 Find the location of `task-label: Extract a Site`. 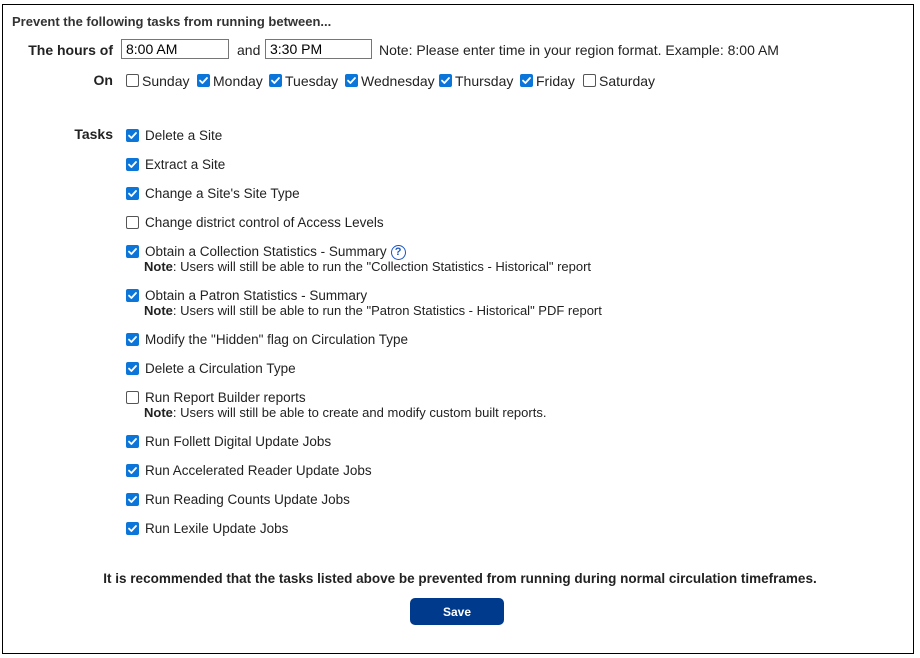

task-label: Extract a Site is located at coordinates (185, 164).